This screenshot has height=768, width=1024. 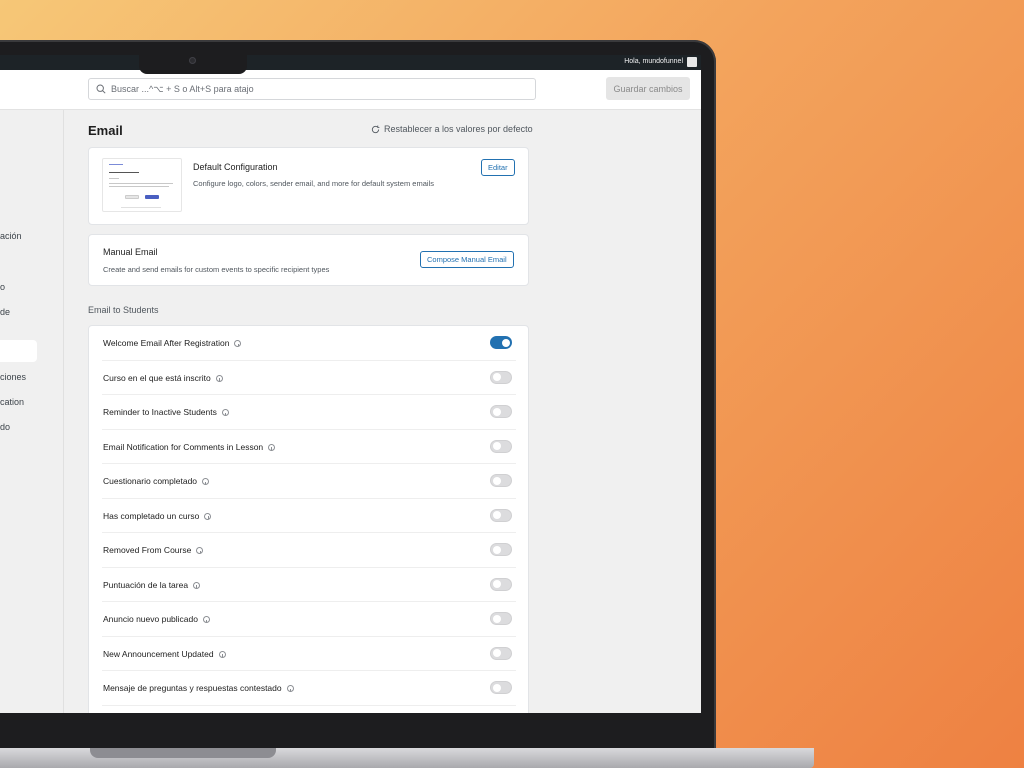 I want to click on reset-icon, so click(x=375, y=128).